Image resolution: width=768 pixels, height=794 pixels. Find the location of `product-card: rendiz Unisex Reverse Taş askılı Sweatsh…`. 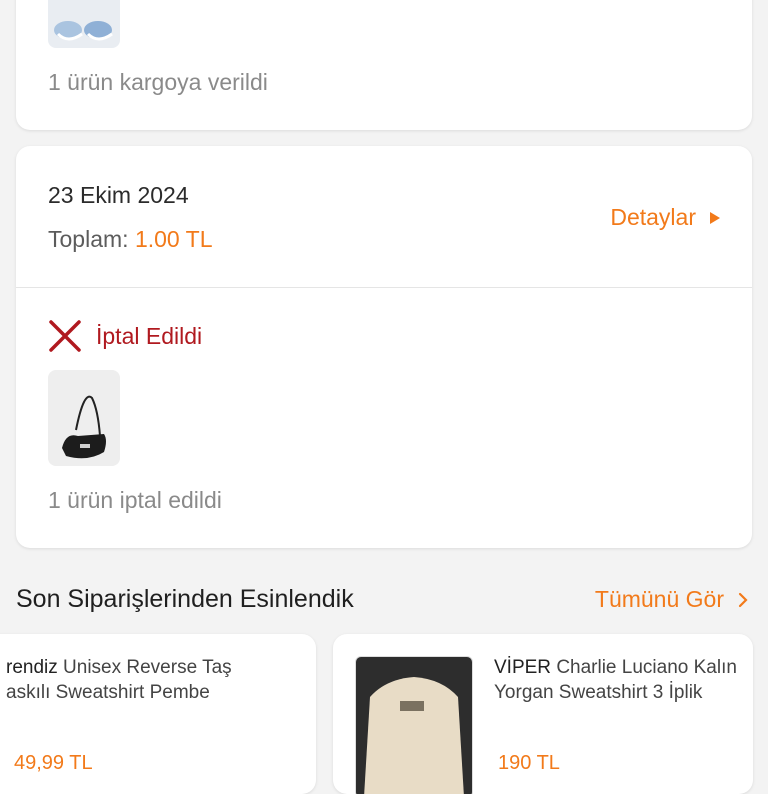

product-card: rendiz Unisex Reverse Taş askılı Sweatsh… is located at coordinates (158, 714).